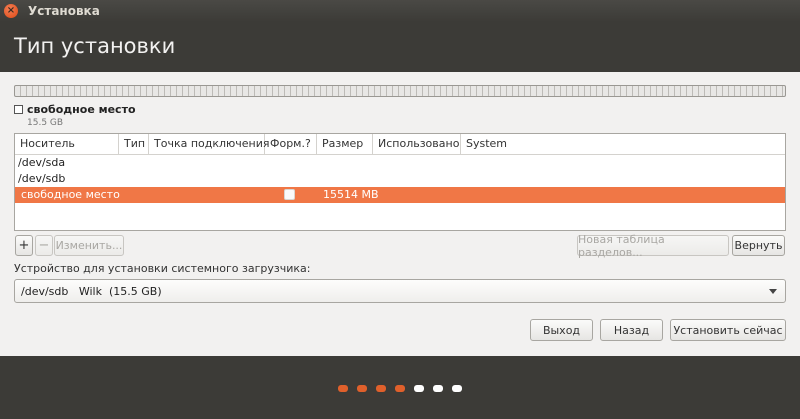  What do you see at coordinates (134, 144) in the screenshot?
I see `column-header-type: Тип` at bounding box center [134, 144].